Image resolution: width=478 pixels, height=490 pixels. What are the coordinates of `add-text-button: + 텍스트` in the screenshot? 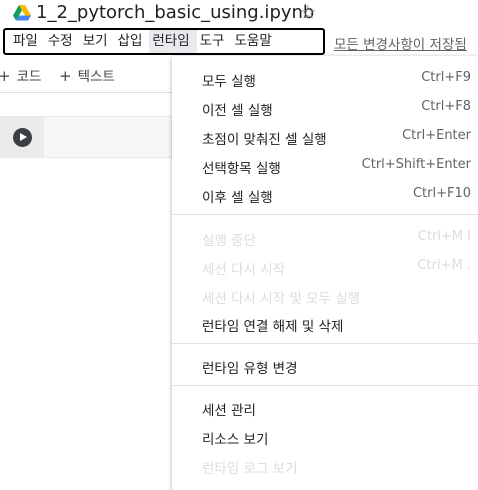 It's located at (87, 75).